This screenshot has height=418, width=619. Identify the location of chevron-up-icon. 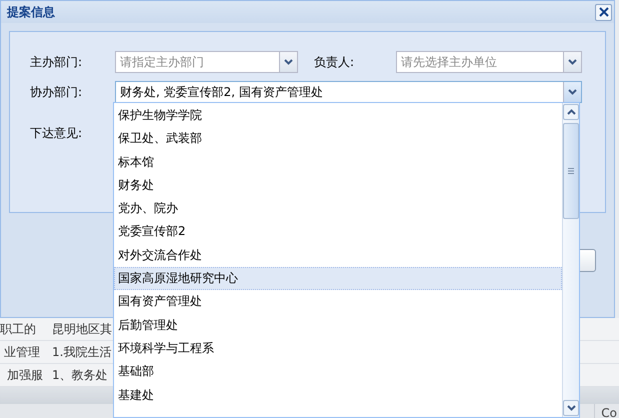
(571, 112).